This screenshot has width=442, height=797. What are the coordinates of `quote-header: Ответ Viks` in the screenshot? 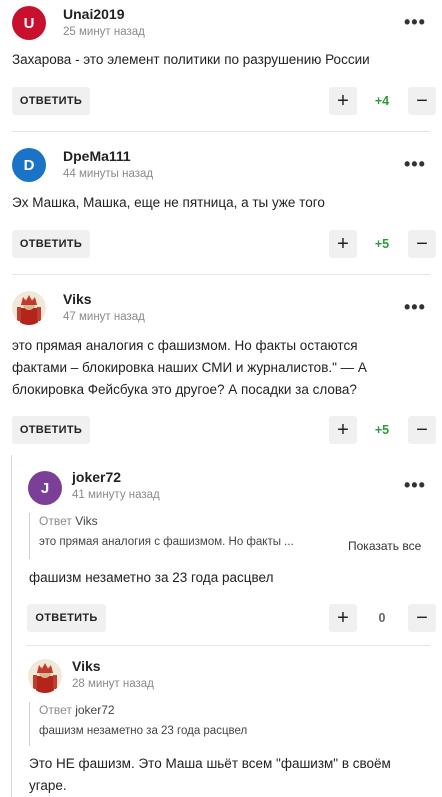 It's located at (199, 521).